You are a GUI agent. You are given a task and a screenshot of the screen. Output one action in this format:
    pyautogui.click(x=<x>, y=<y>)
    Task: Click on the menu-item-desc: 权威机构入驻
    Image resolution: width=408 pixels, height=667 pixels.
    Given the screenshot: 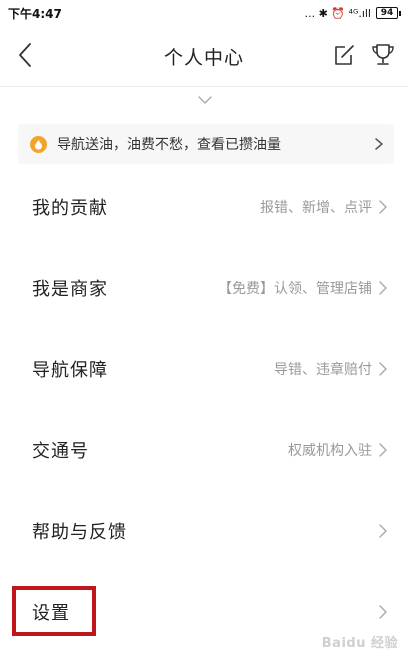 What is the action you would take?
    pyautogui.click(x=330, y=450)
    